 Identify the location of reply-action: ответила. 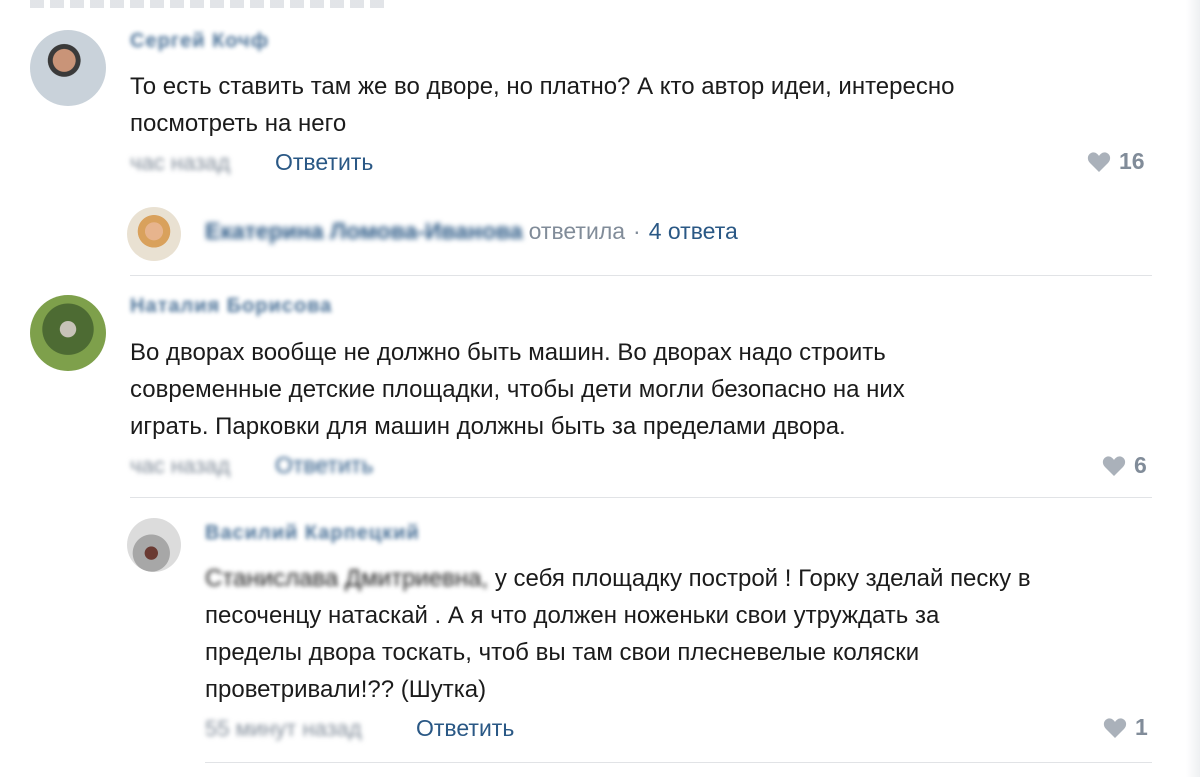
(577, 231).